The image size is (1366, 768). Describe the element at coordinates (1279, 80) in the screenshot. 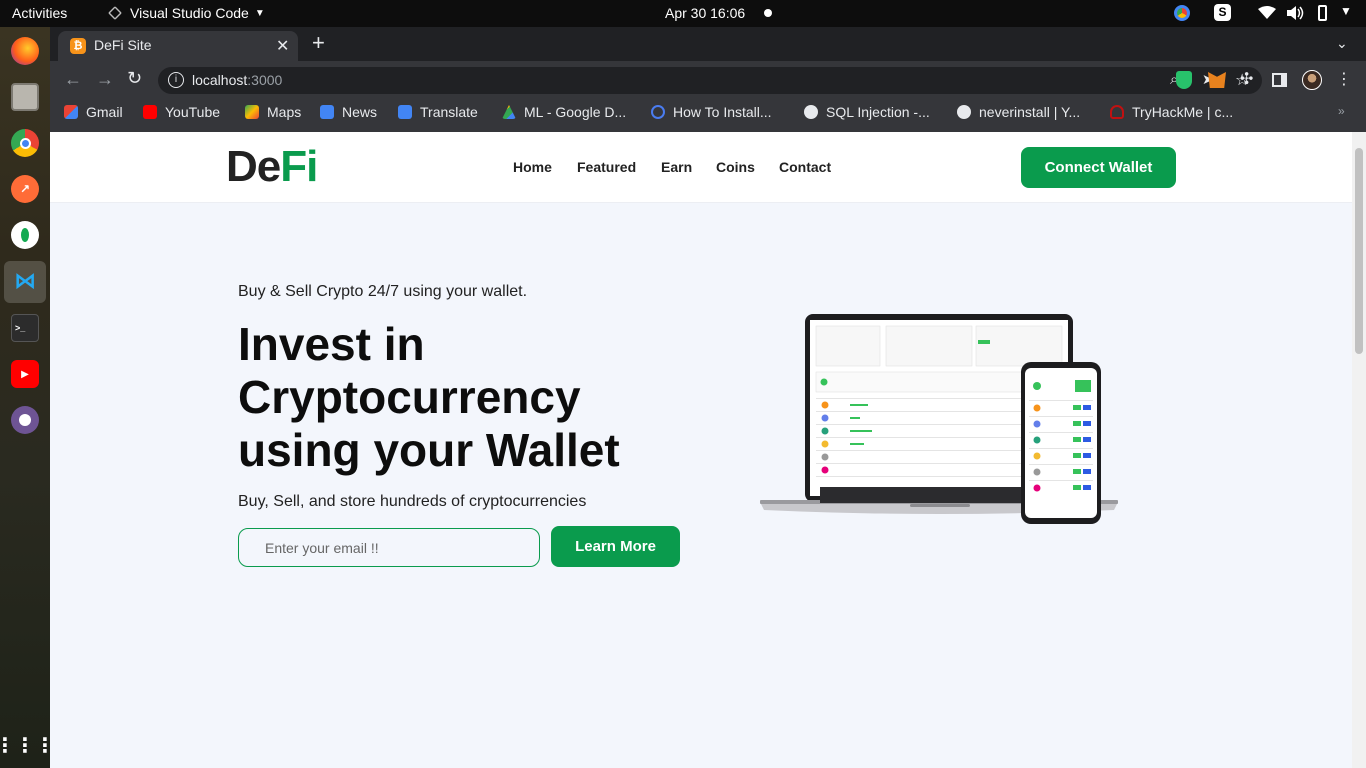

I see `side-panel-icon` at that location.